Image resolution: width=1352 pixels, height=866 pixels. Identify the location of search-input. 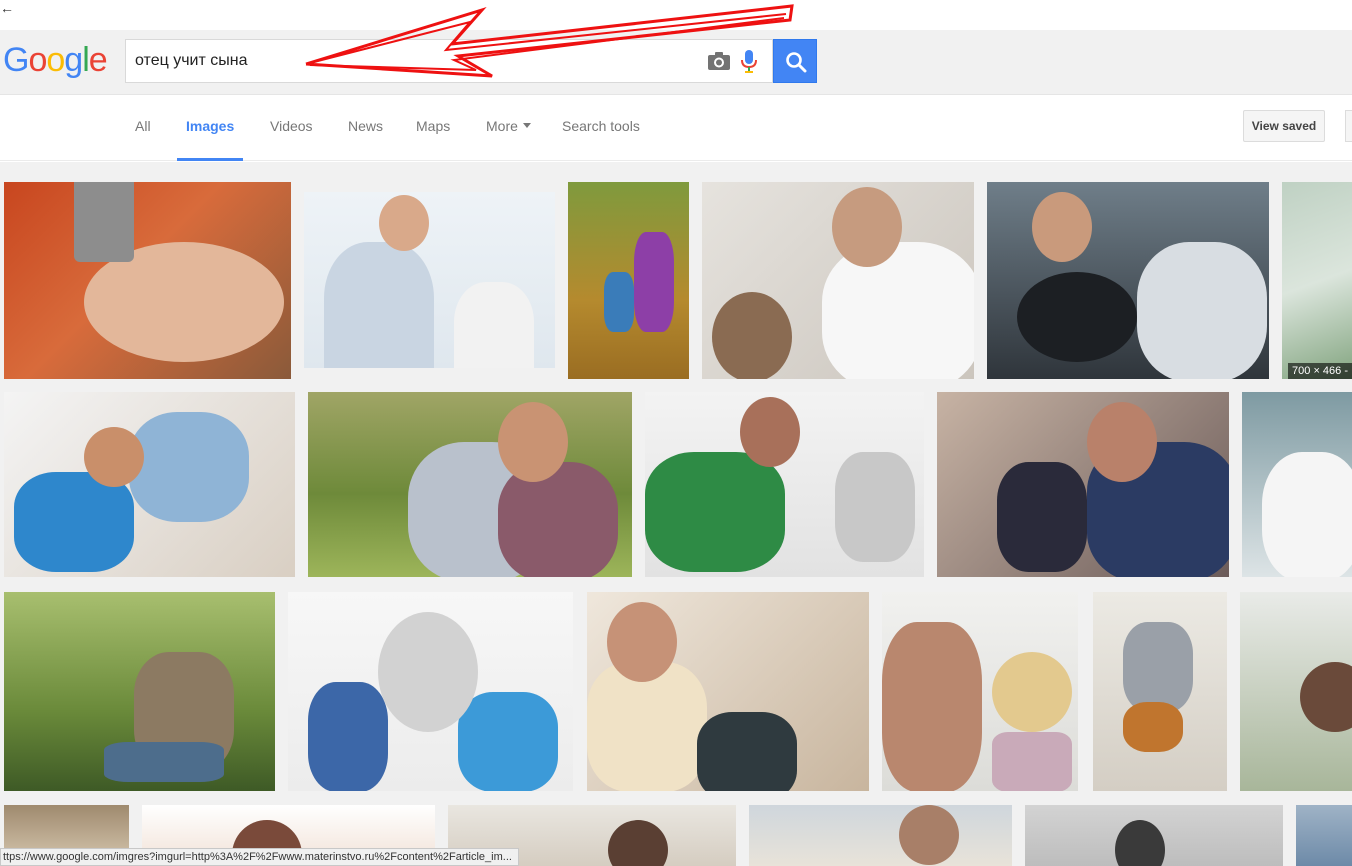
(415, 61).